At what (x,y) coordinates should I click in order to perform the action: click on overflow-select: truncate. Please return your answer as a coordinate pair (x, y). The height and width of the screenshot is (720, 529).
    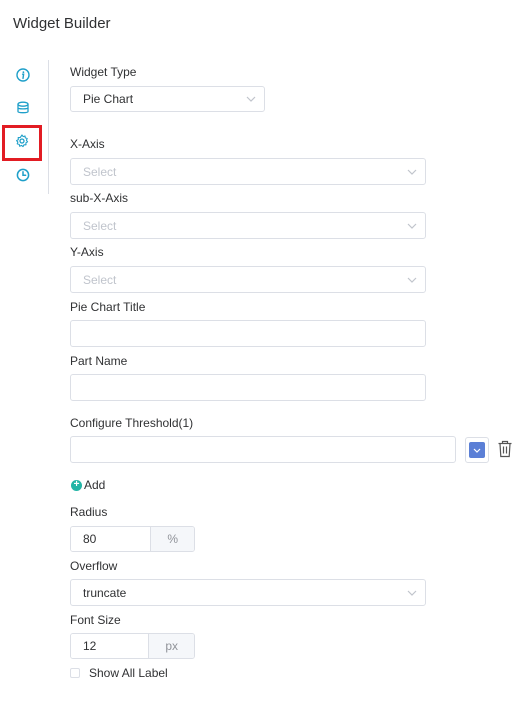
    Looking at the image, I should click on (248, 592).